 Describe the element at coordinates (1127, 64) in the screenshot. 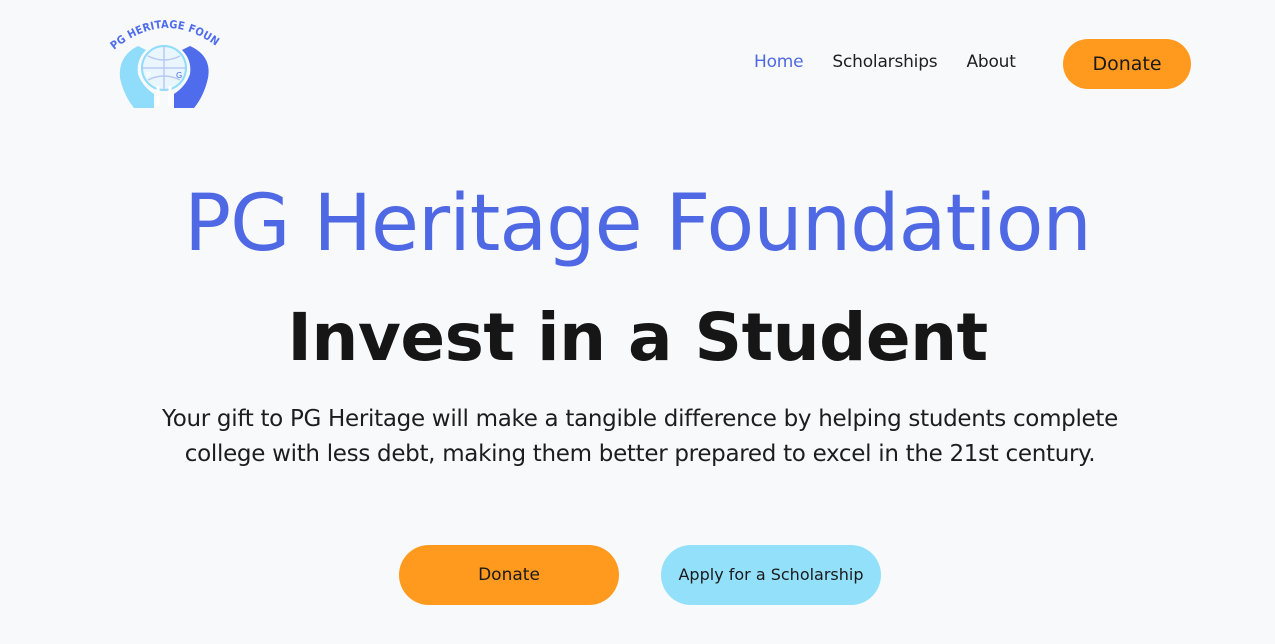

I see `header-donate-button: Donate` at that location.